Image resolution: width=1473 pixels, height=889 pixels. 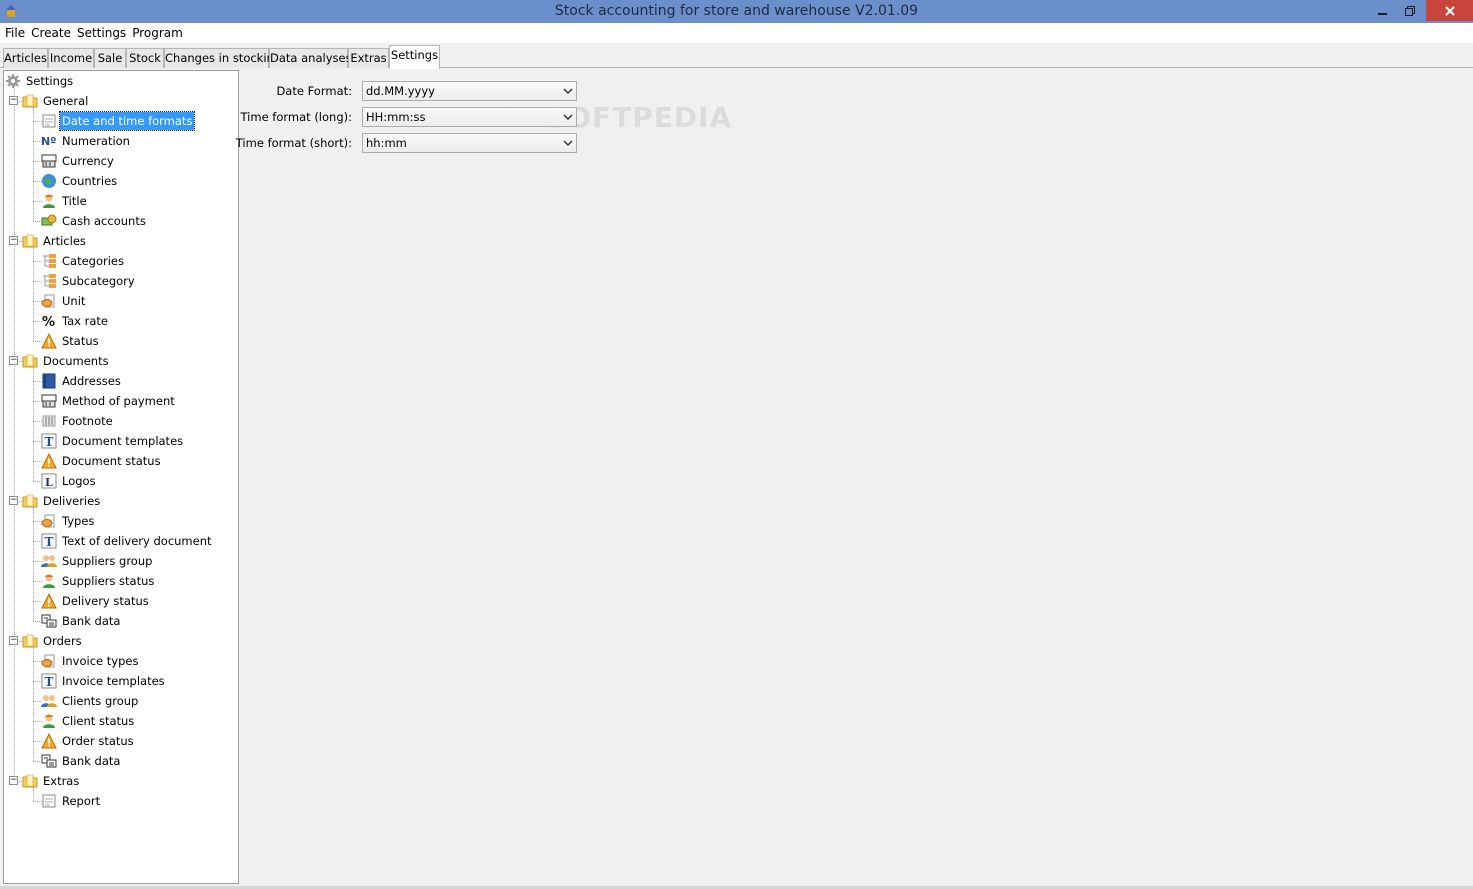 I want to click on tree-item-report: Report, so click(x=71, y=801).